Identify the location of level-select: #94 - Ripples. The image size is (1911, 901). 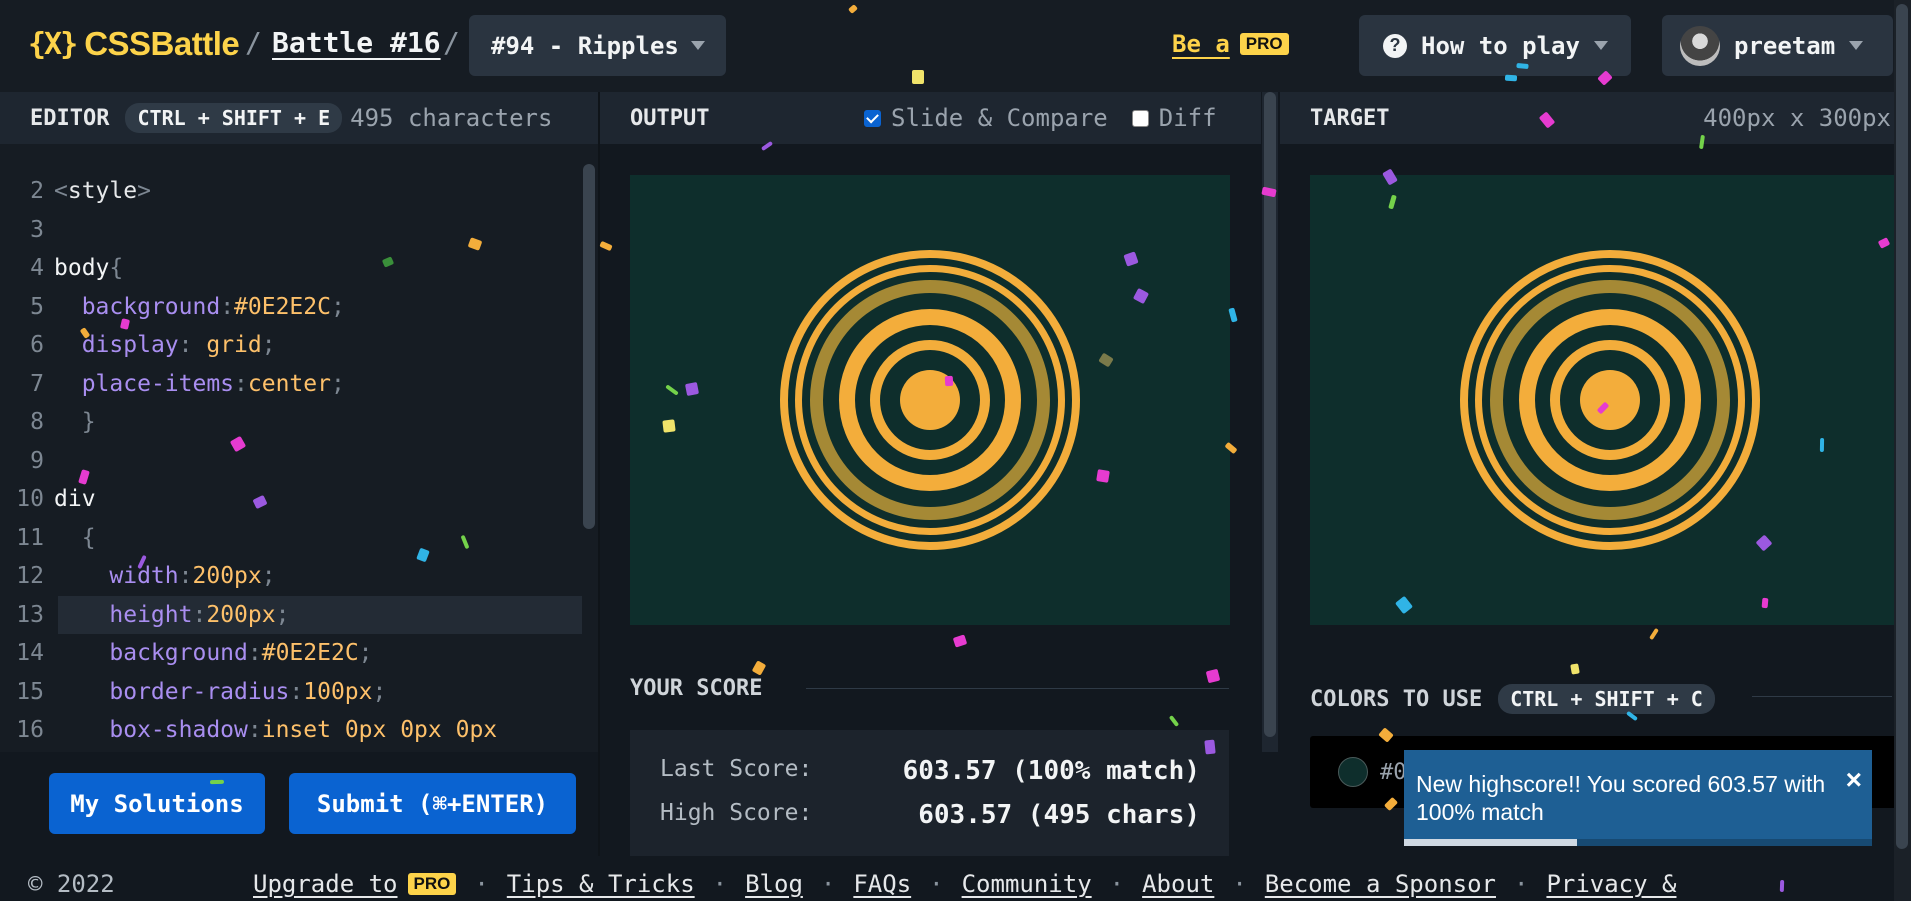
(597, 45).